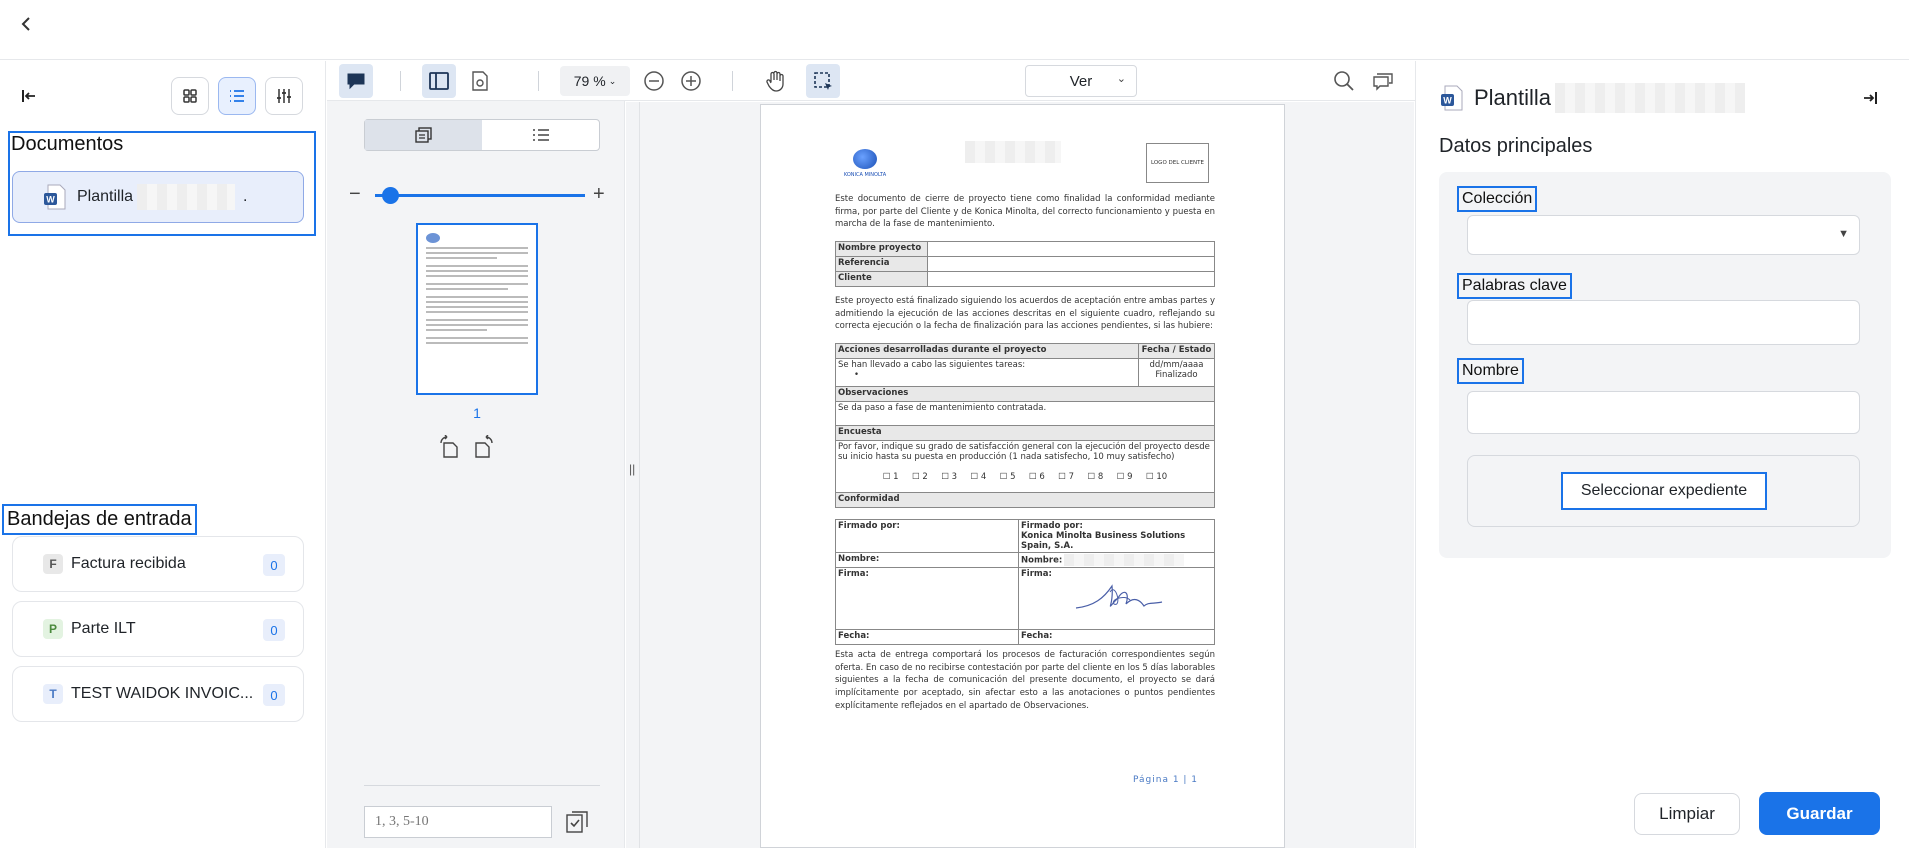 The width and height of the screenshot is (1909, 848). What do you see at coordinates (390, 195) in the screenshot?
I see `slider-handle` at bounding box center [390, 195].